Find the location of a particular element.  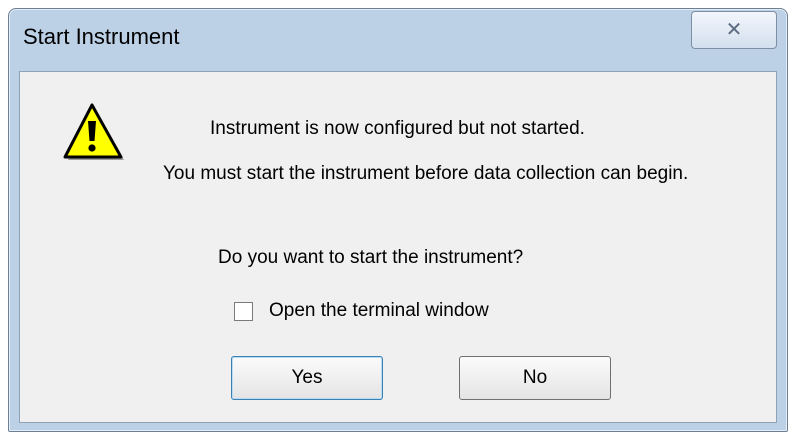

close-icon: ✕ is located at coordinates (734, 30).